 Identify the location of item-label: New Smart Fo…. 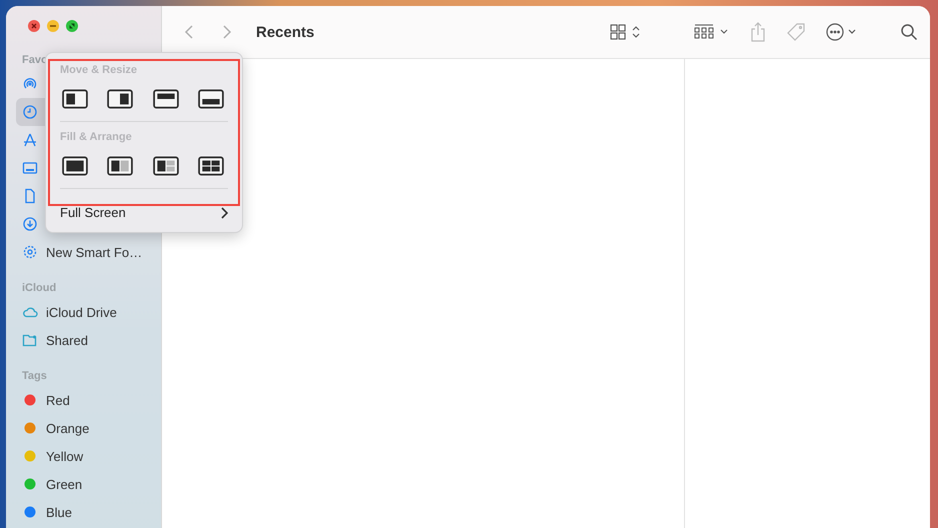
(94, 252).